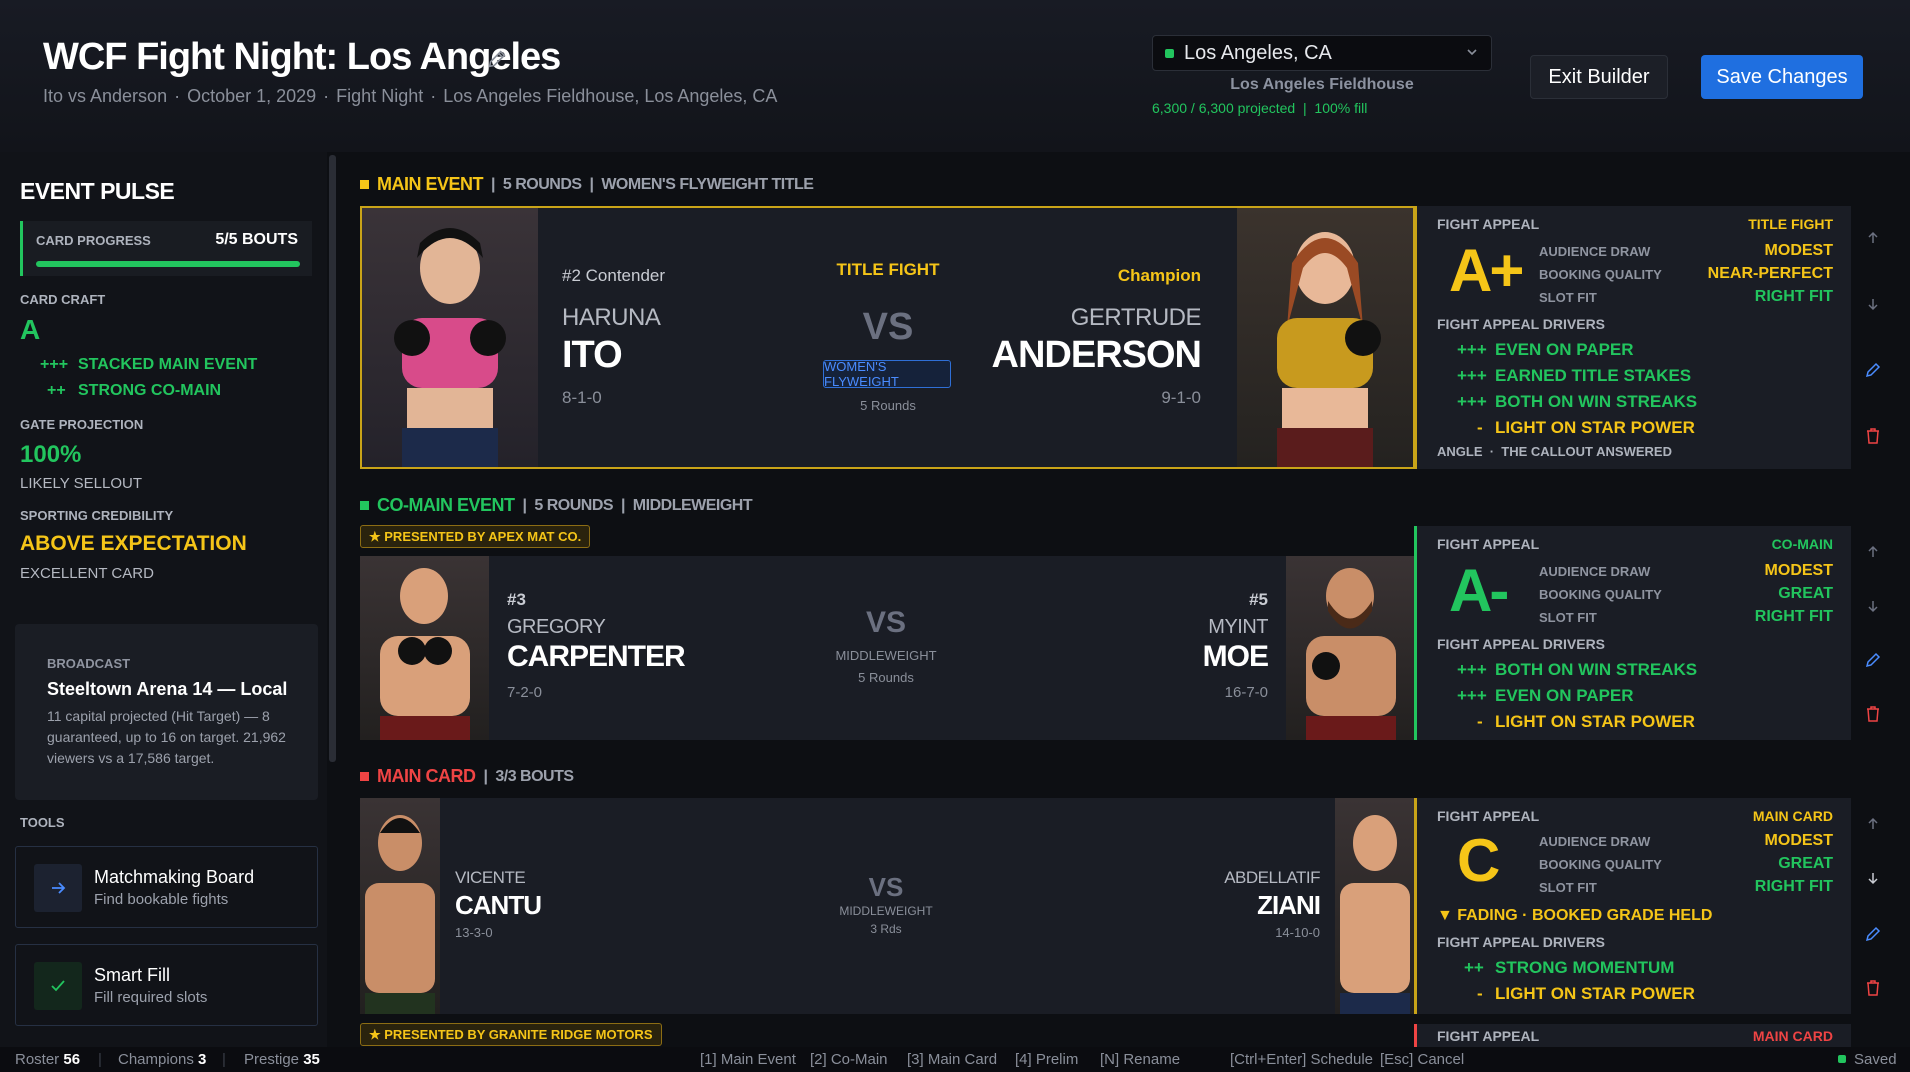 The image size is (1910, 1072). Describe the element at coordinates (592, 355) in the screenshot. I see `fighter-last-name: ITO` at that location.